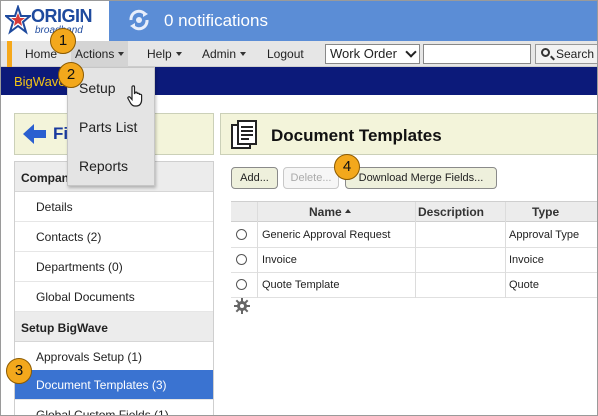 This screenshot has height=416, width=598. I want to click on search-type-select: Work Order, so click(372, 54).